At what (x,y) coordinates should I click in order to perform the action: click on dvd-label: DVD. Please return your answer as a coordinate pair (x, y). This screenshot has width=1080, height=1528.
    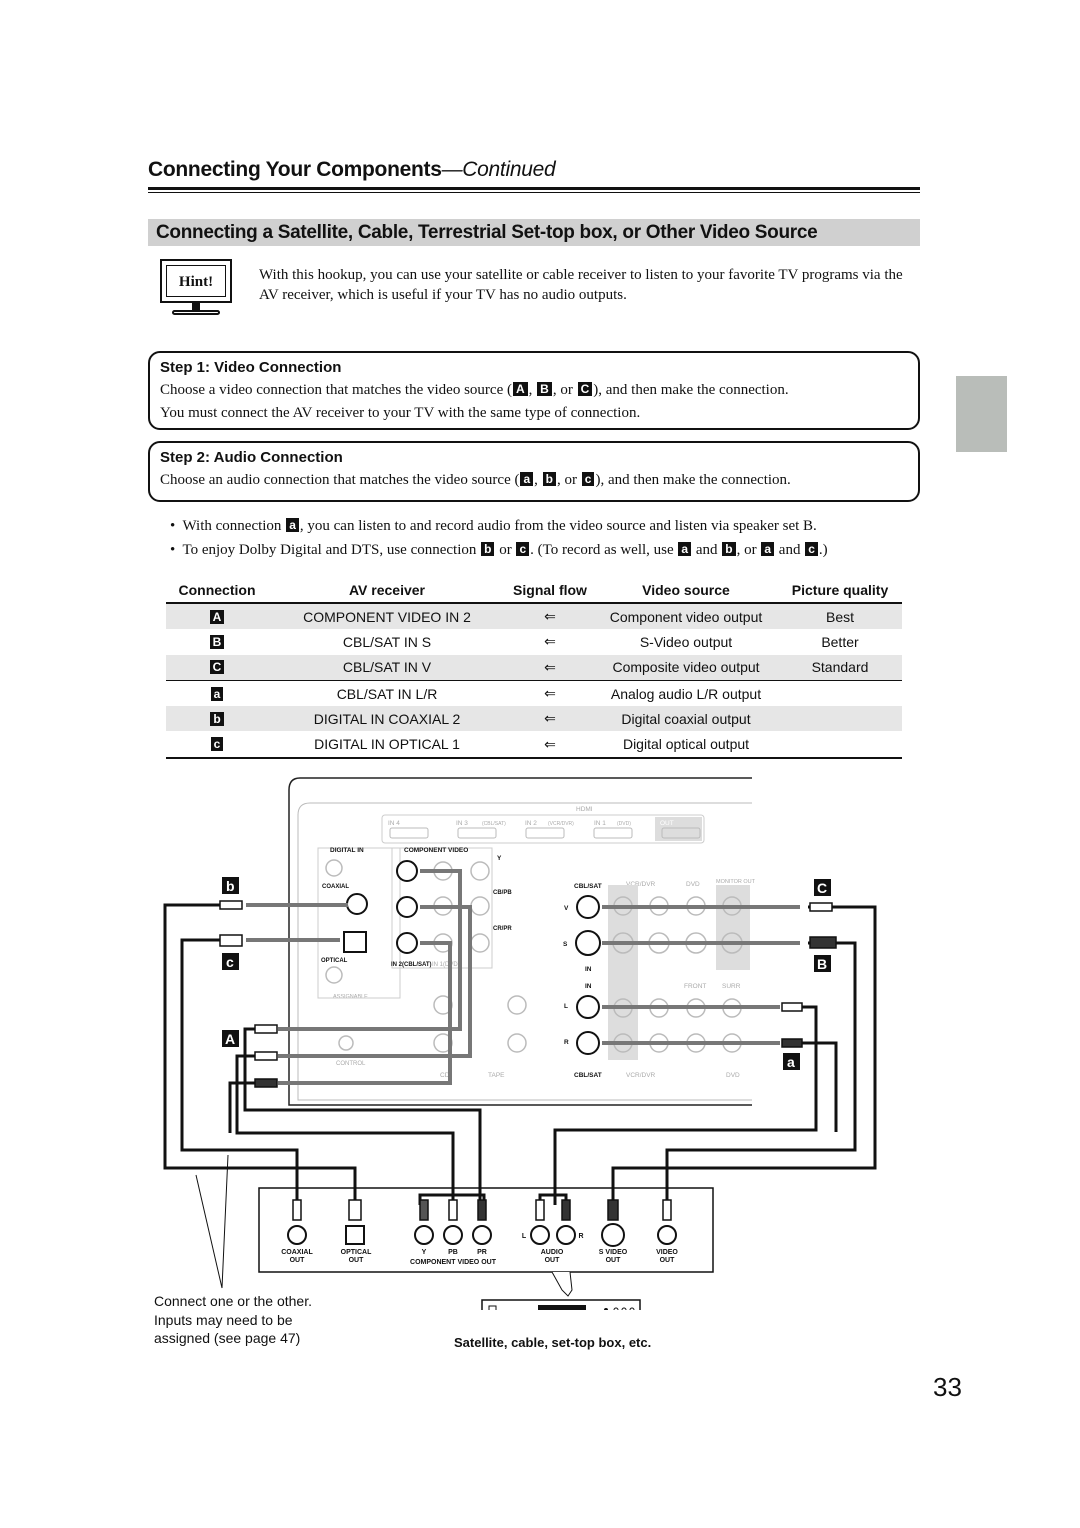
    Looking at the image, I should click on (733, 1075).